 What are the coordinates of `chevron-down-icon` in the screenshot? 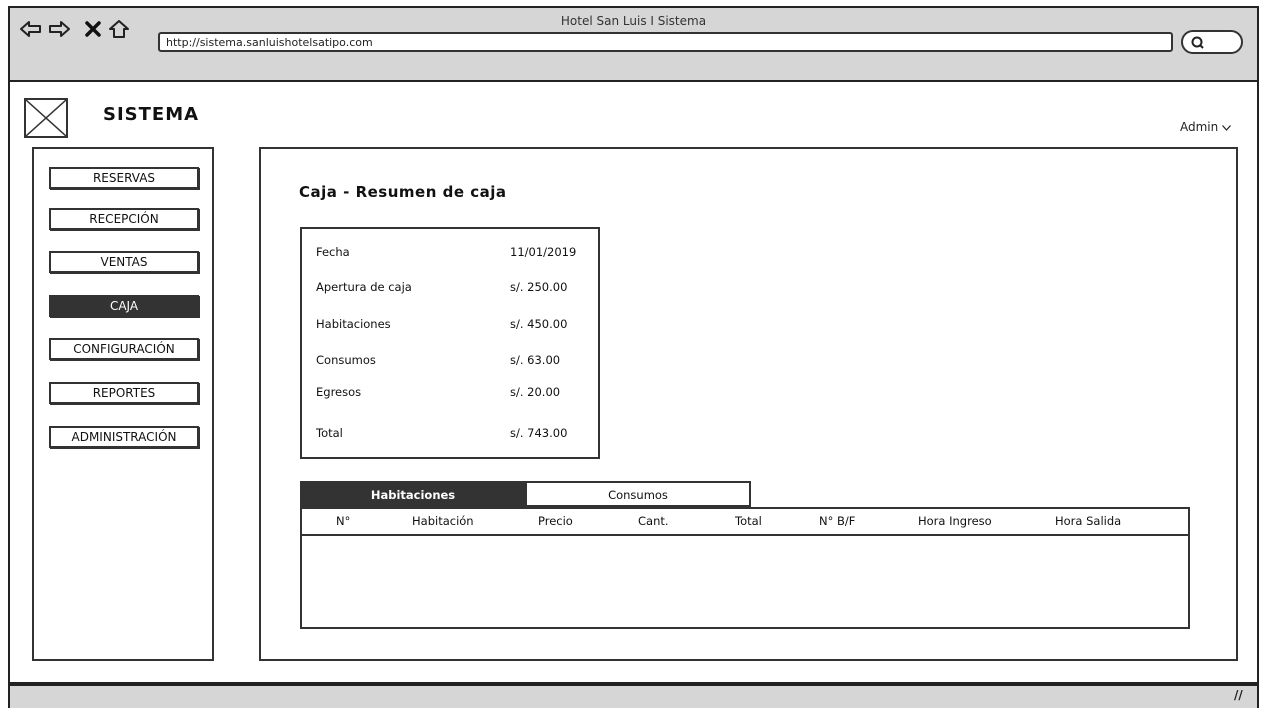 It's located at (1227, 127).